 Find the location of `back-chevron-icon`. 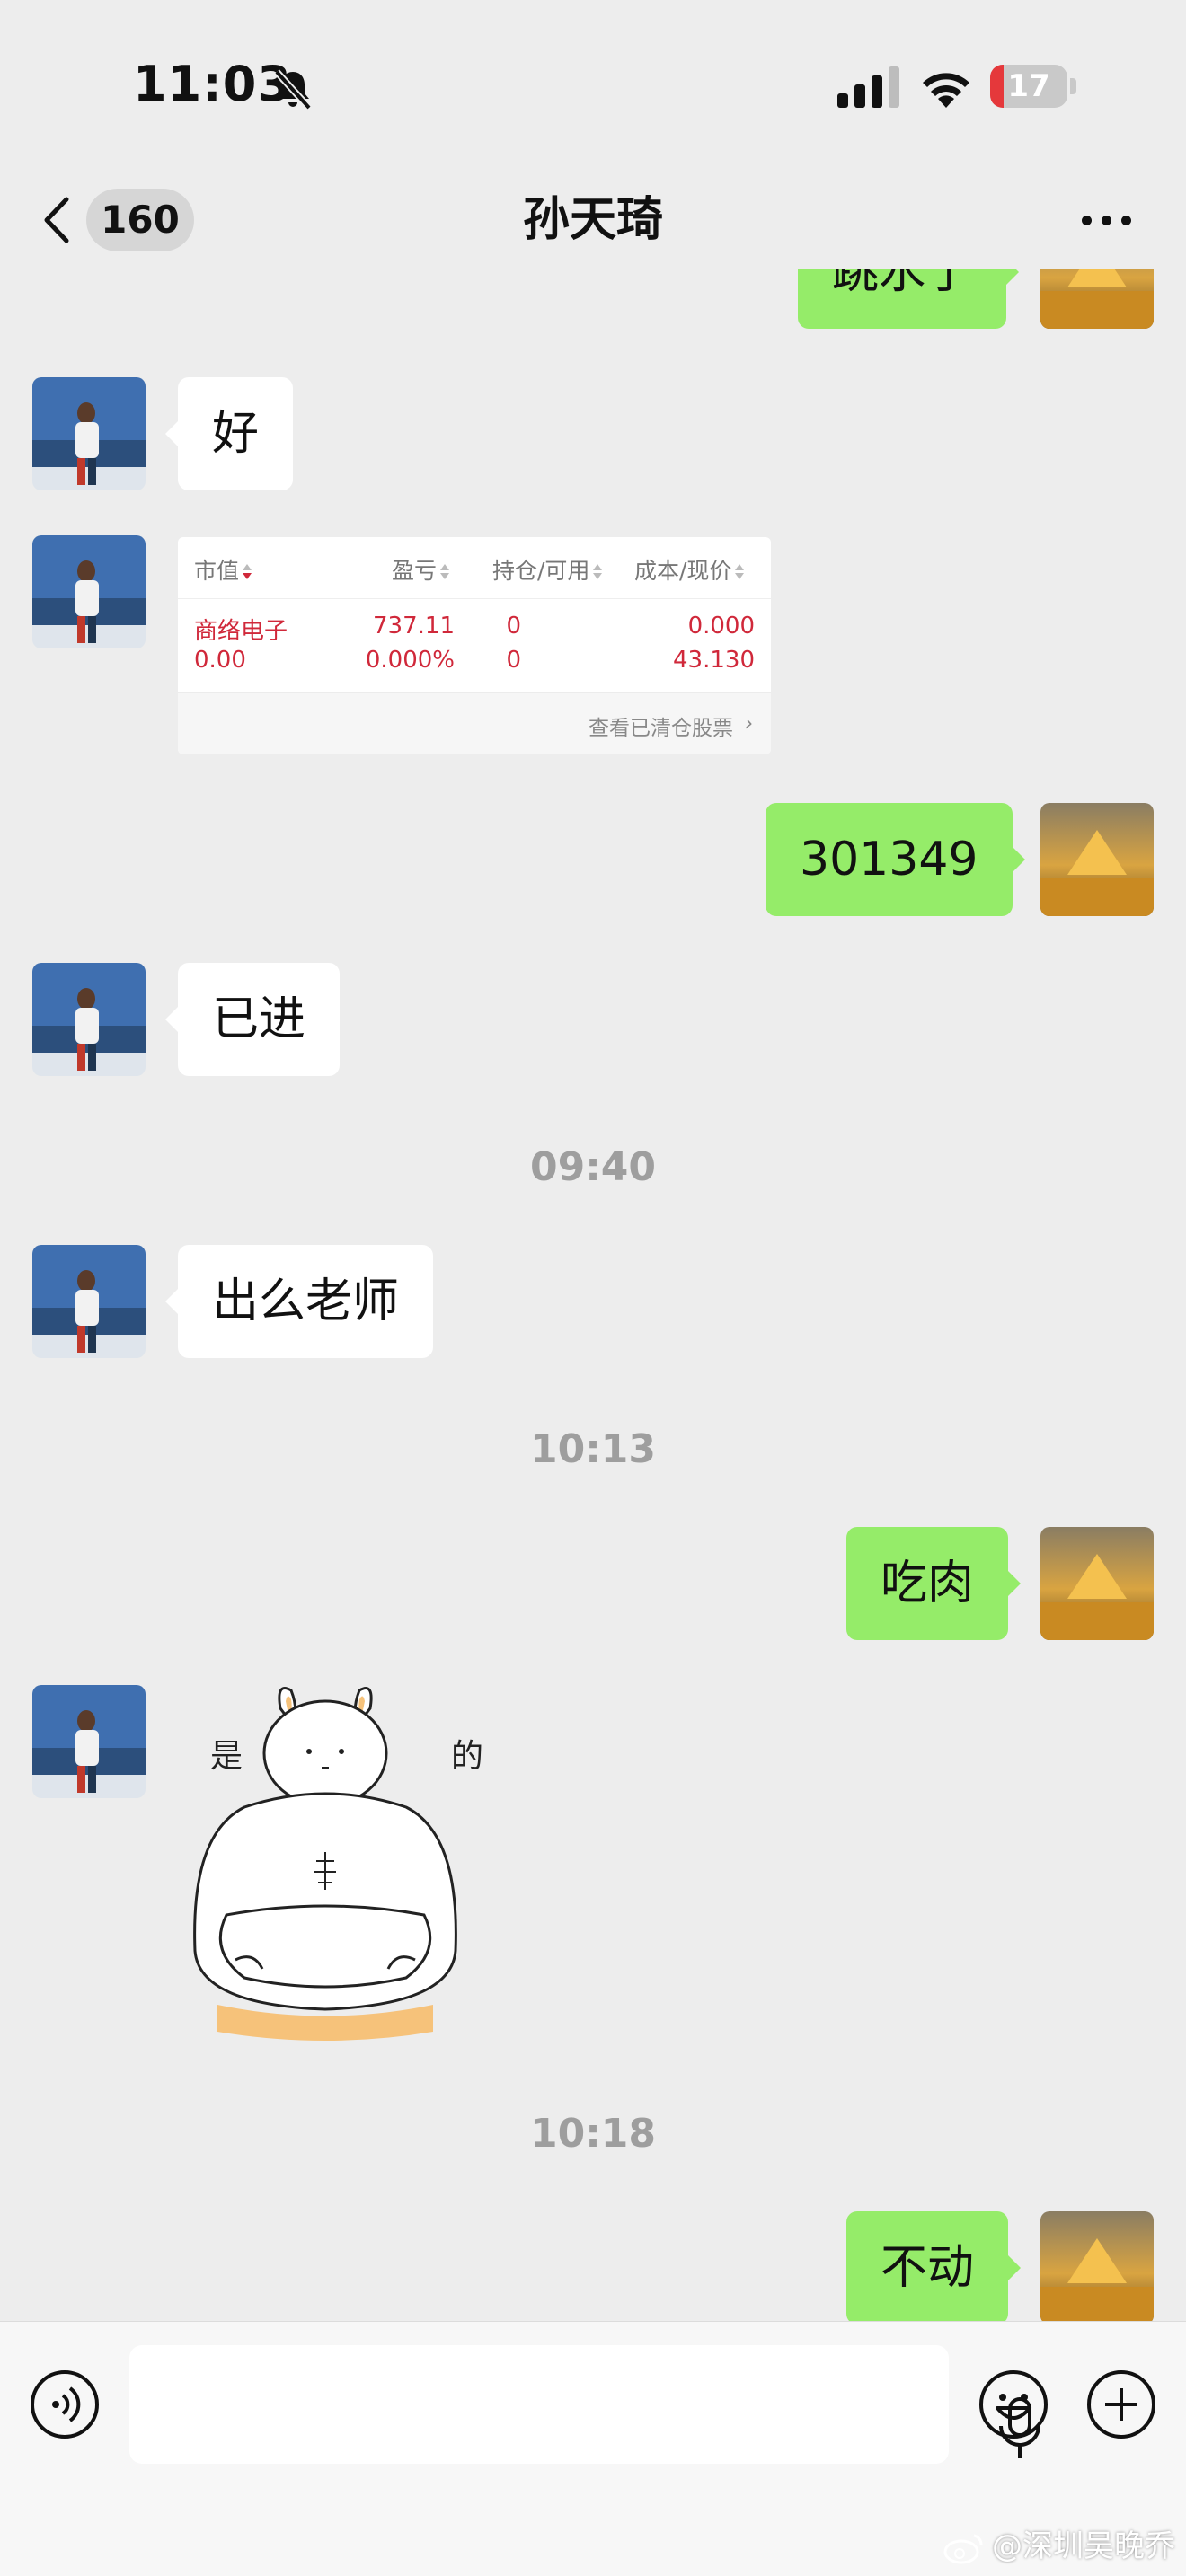

back-chevron-icon is located at coordinates (58, 220).